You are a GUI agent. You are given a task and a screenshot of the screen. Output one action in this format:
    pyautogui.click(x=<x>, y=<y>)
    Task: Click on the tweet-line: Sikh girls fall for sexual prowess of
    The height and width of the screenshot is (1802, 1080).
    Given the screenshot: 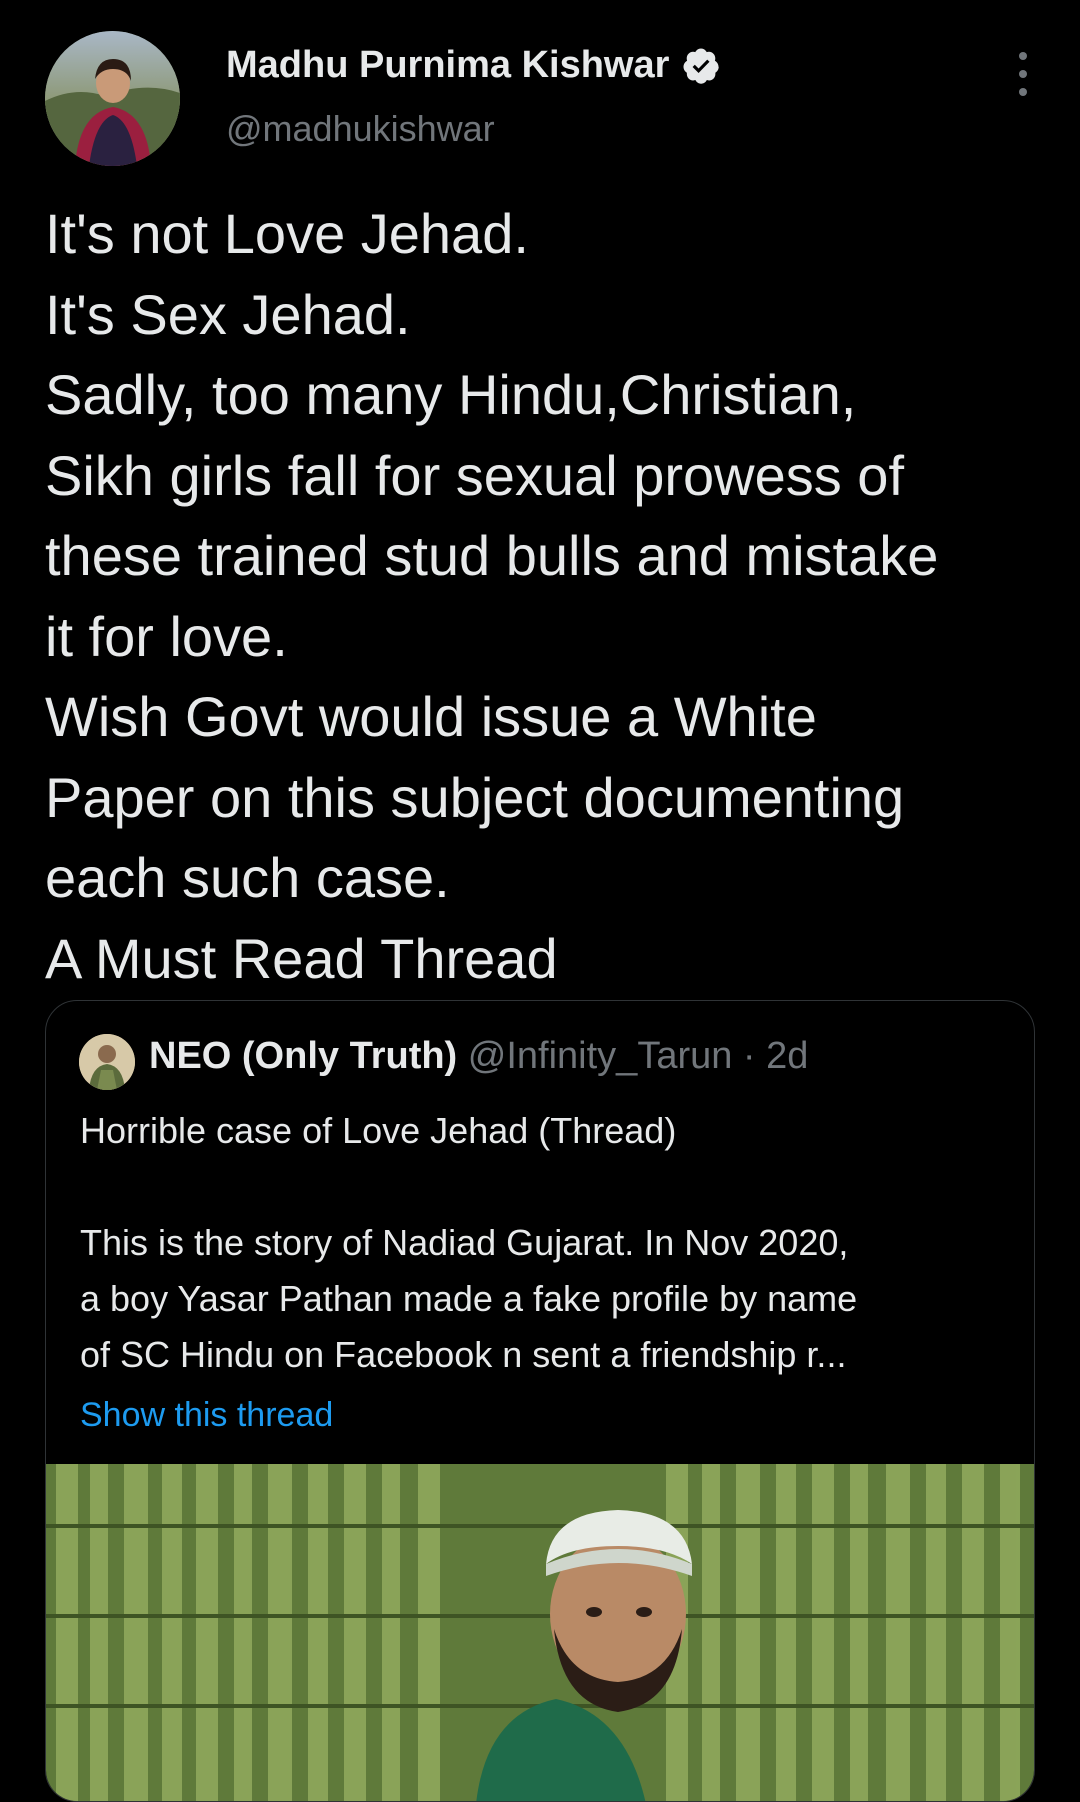 What is the action you would take?
    pyautogui.click(x=475, y=475)
    